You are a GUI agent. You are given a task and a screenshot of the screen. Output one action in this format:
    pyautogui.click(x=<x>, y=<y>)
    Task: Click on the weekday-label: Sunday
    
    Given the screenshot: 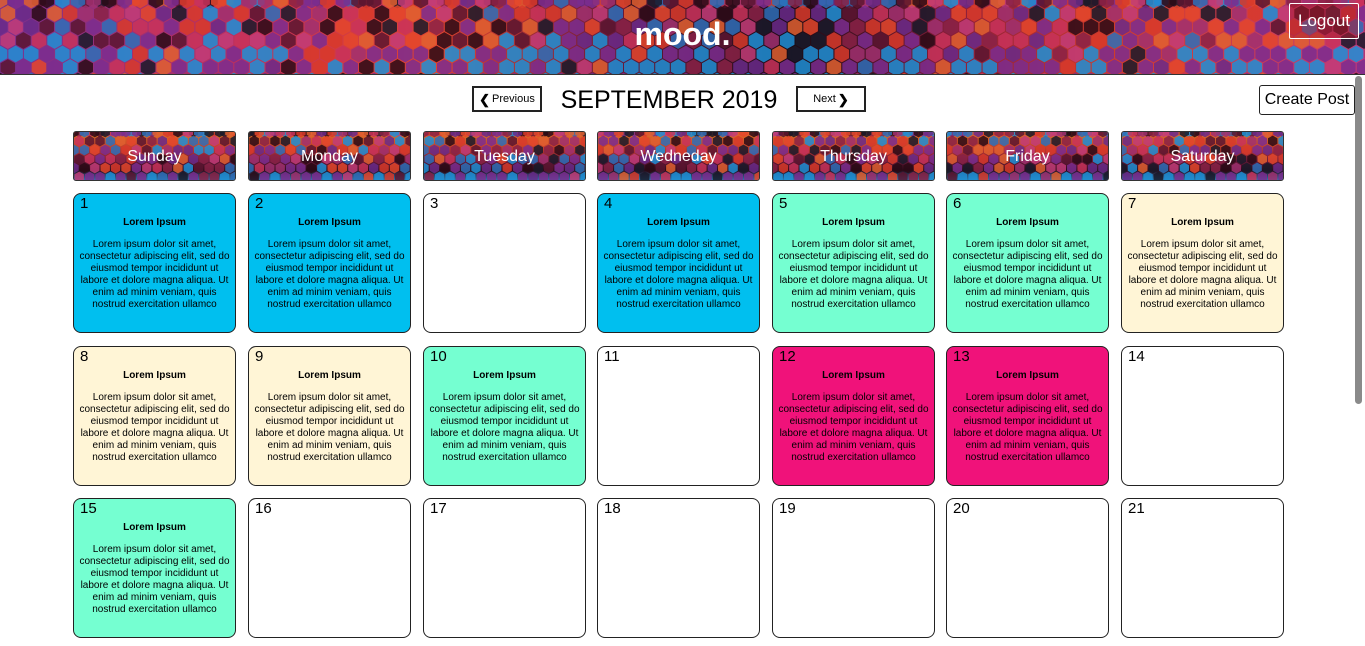 What is the action you would take?
    pyautogui.click(x=154, y=156)
    